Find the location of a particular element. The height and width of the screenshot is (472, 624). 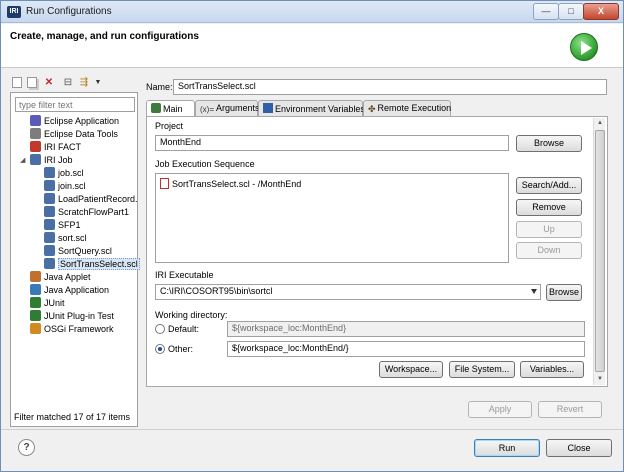

filter-icon: ⇶ is located at coordinates (84, 83).